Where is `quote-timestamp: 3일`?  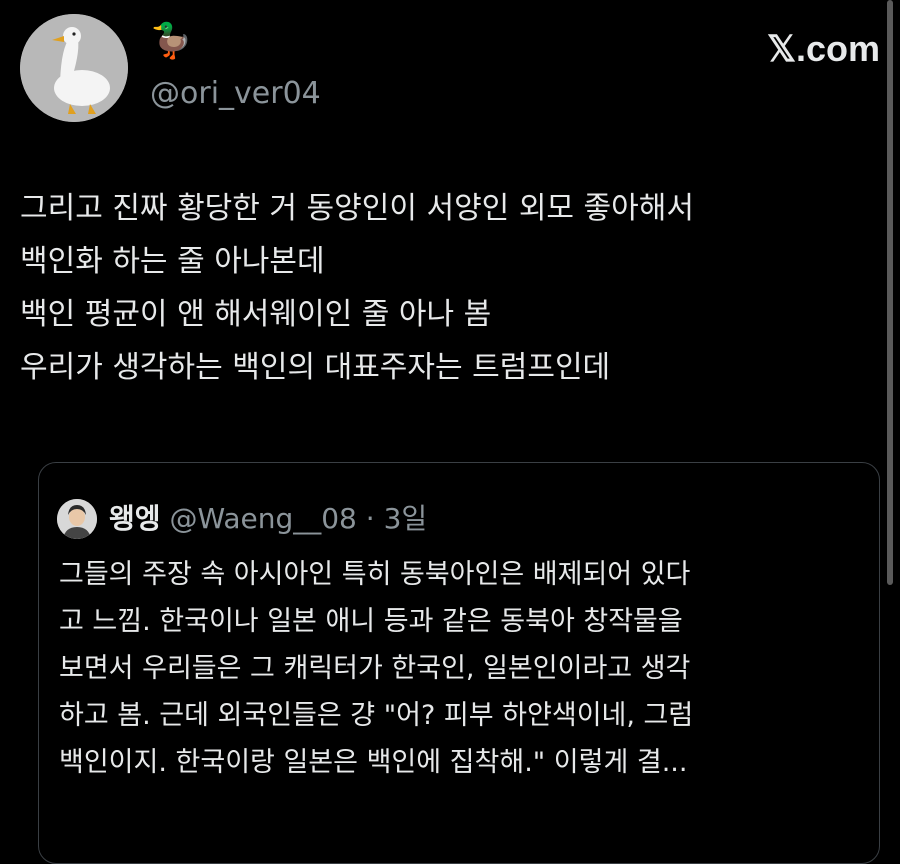 quote-timestamp: 3일 is located at coordinates (406, 518).